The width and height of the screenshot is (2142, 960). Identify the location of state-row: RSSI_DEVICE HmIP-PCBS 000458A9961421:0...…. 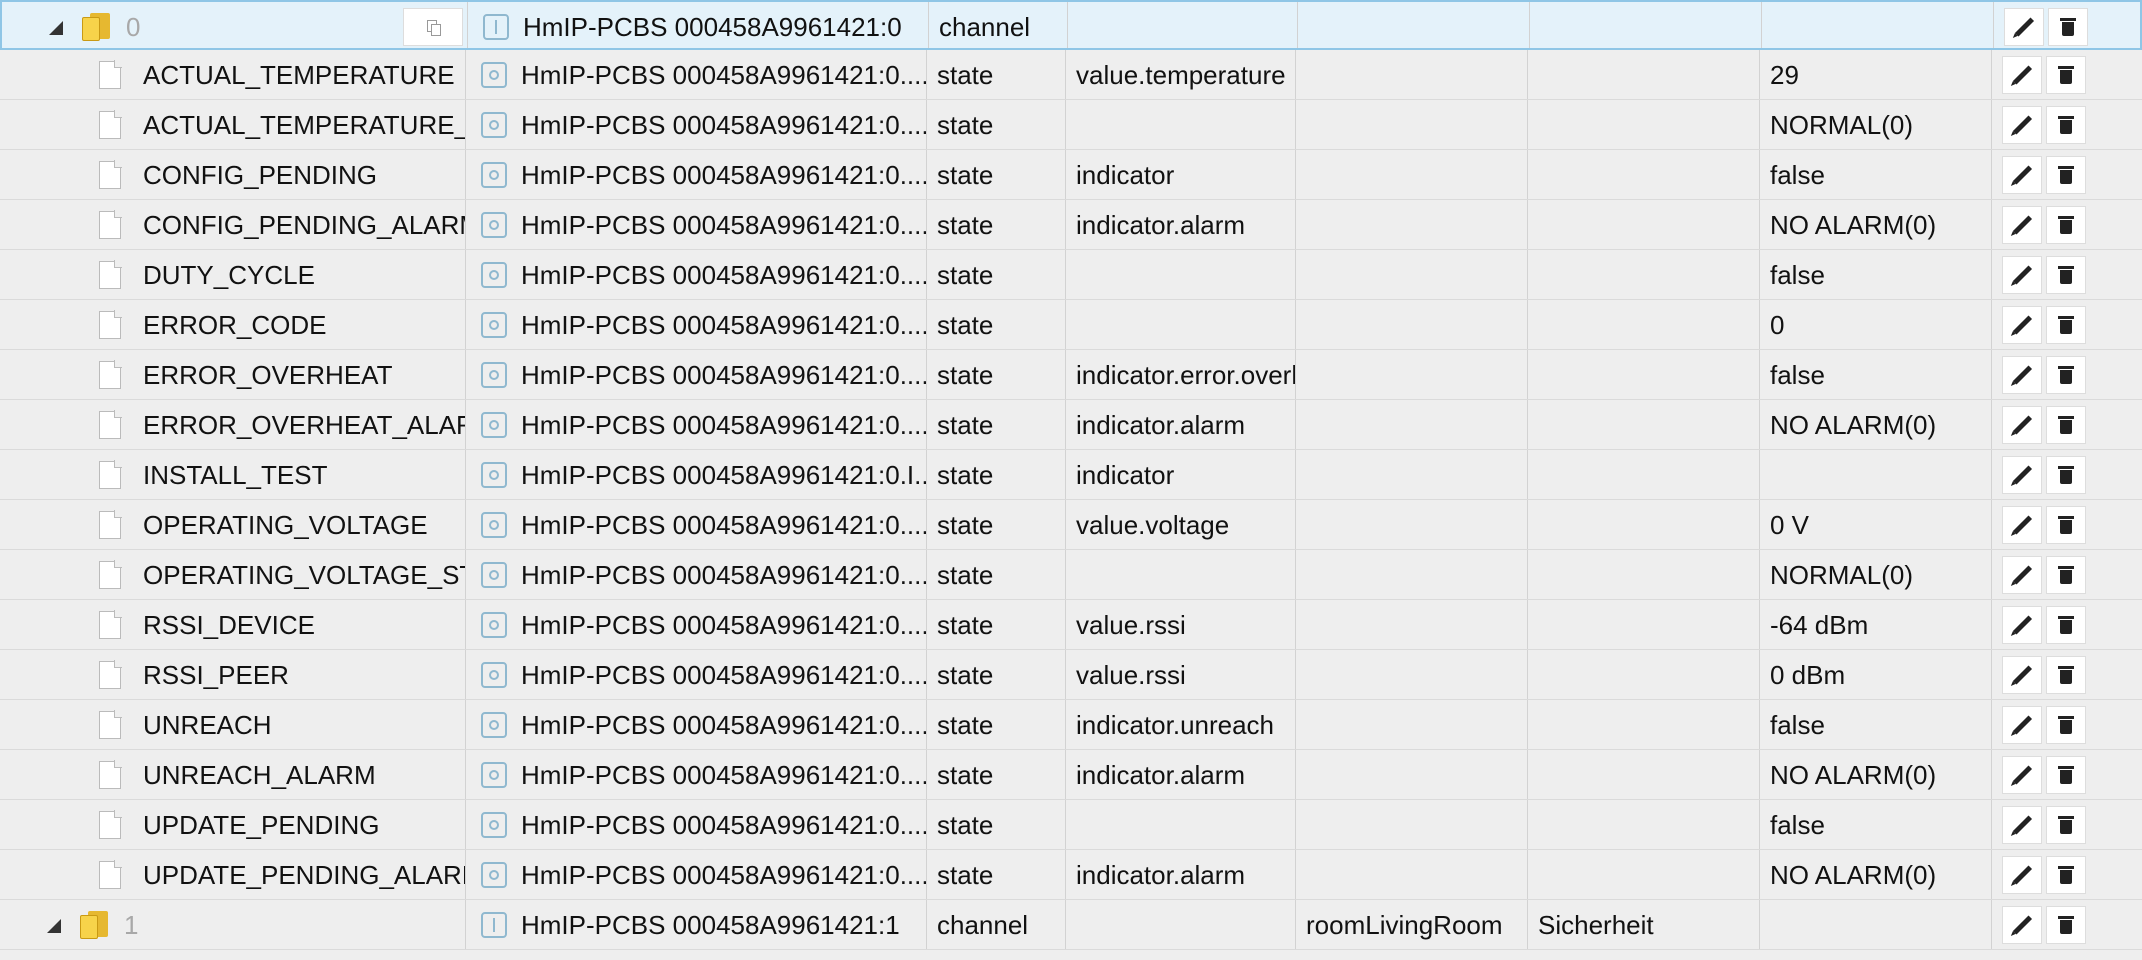
(1071, 625).